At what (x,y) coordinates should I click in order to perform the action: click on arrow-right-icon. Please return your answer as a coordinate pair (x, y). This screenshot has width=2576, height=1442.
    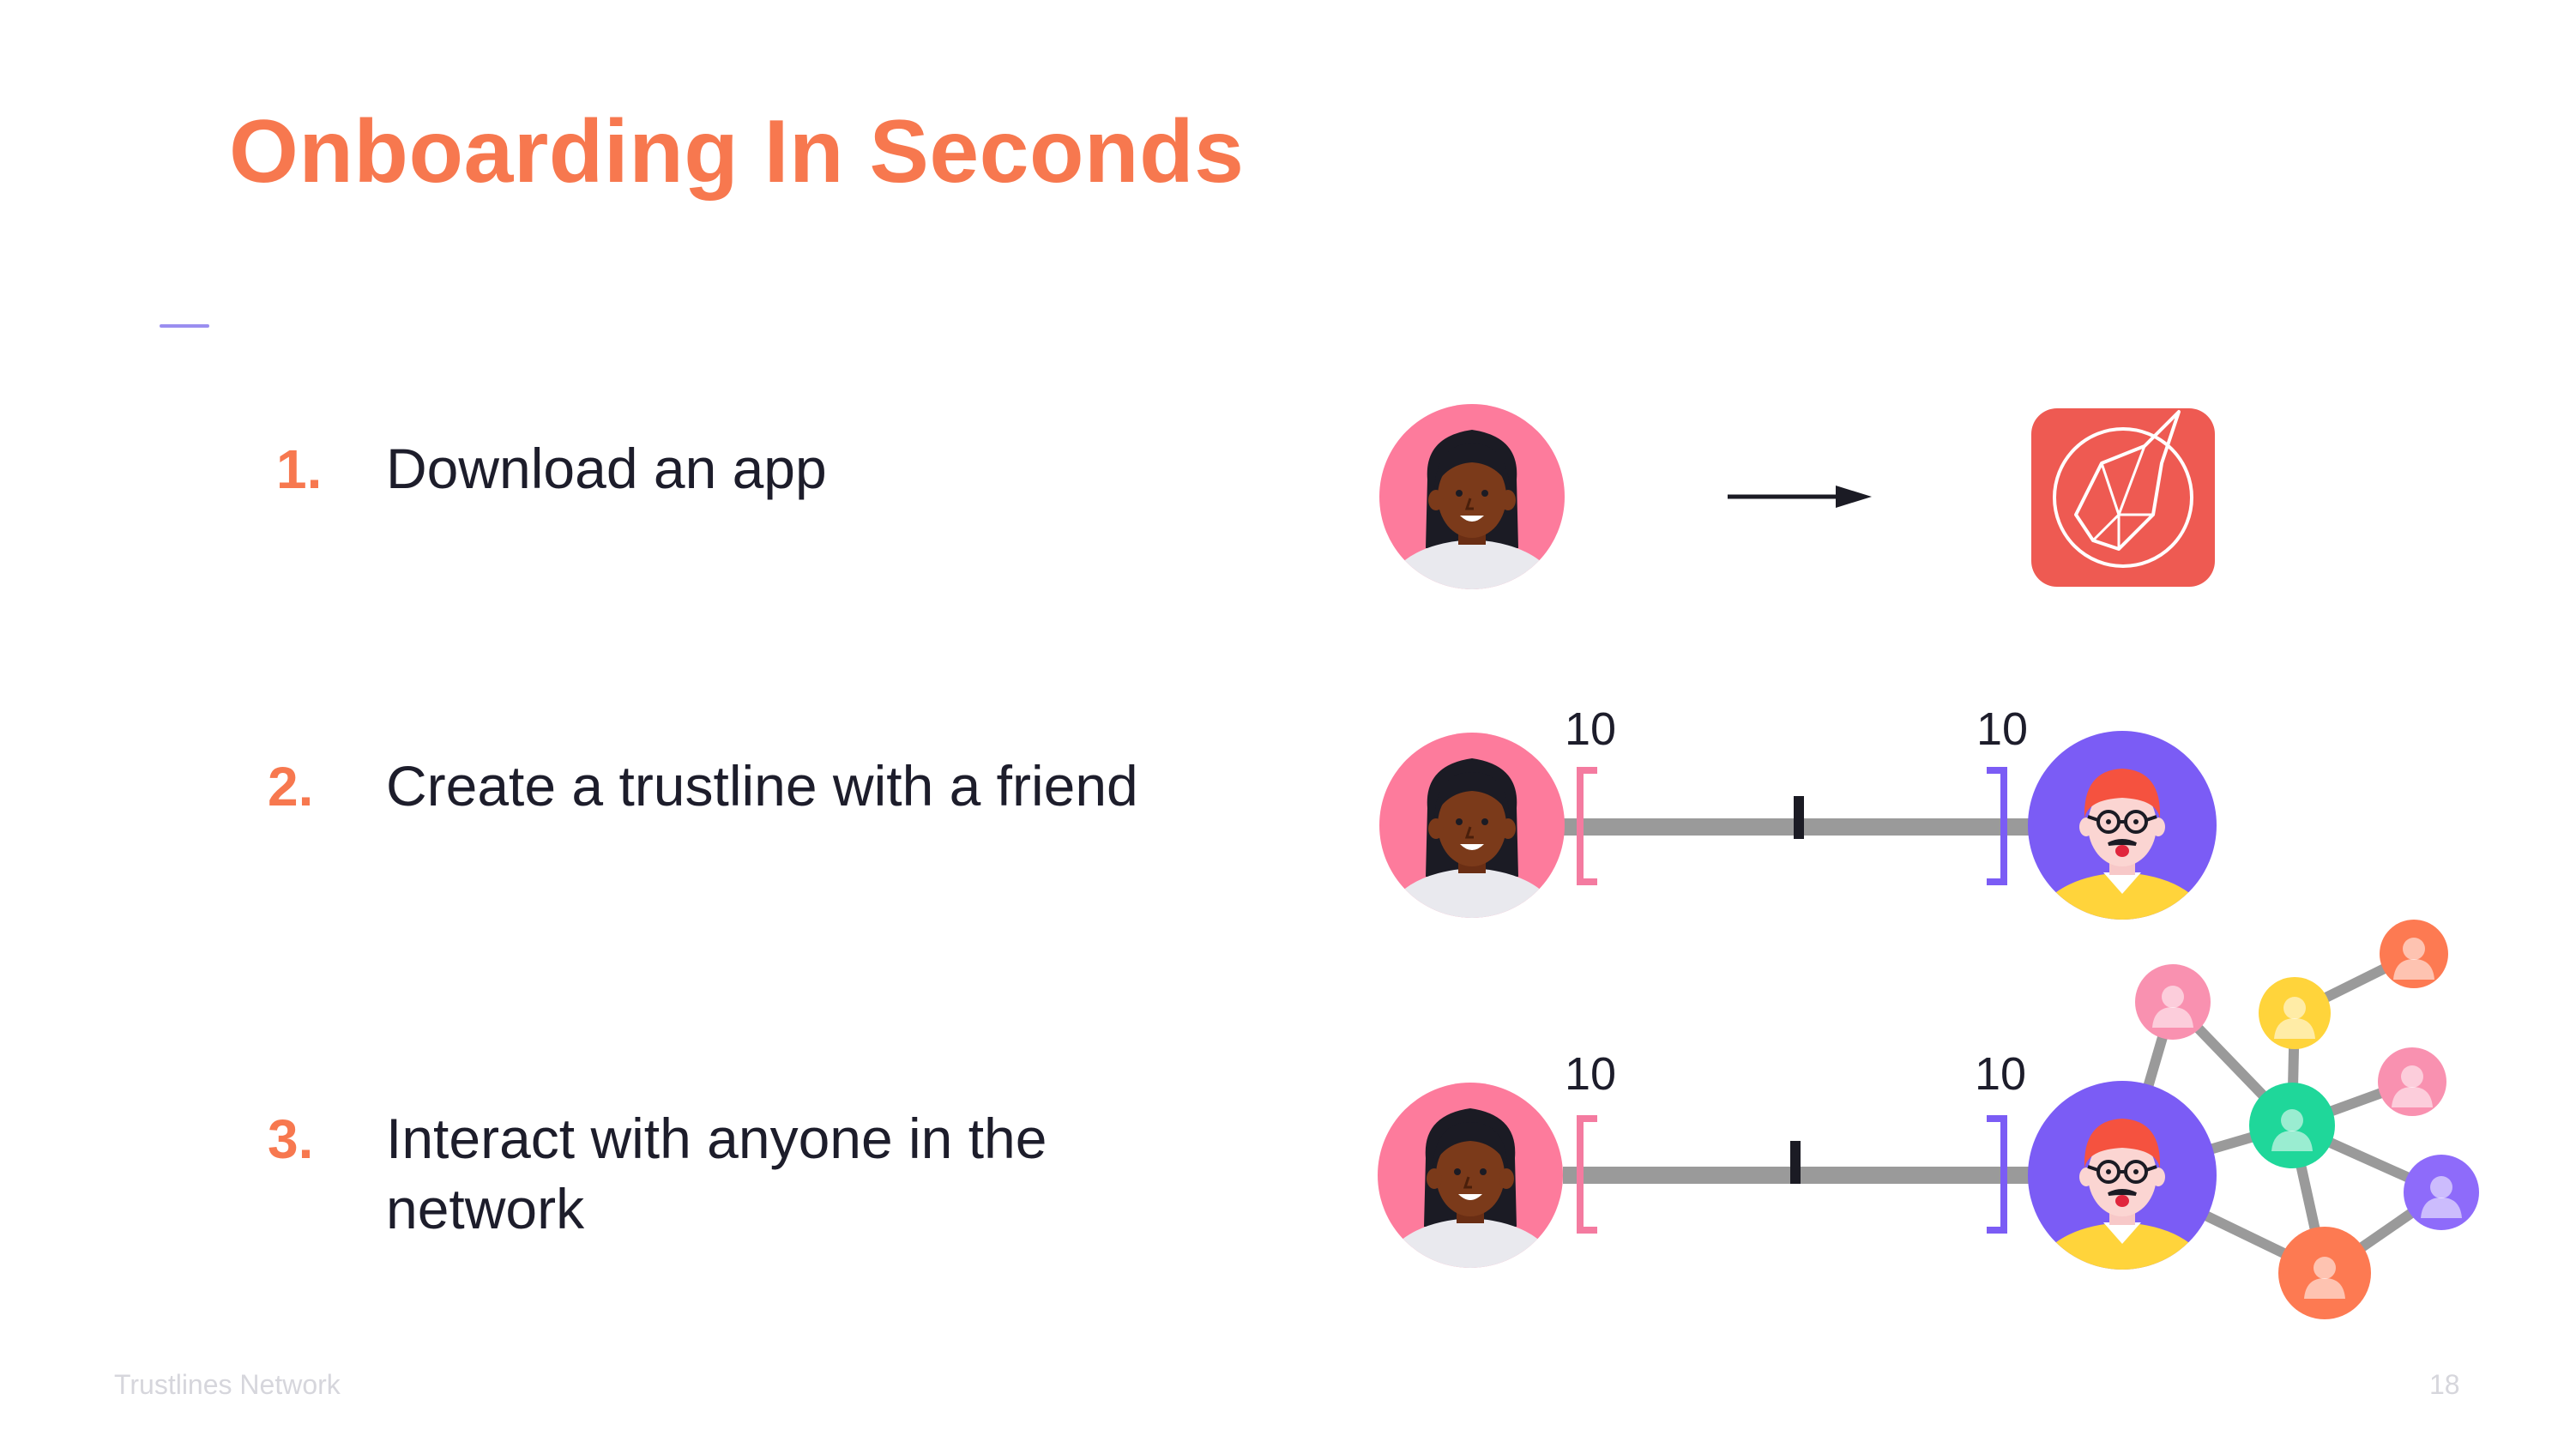
    Looking at the image, I should click on (1800, 497).